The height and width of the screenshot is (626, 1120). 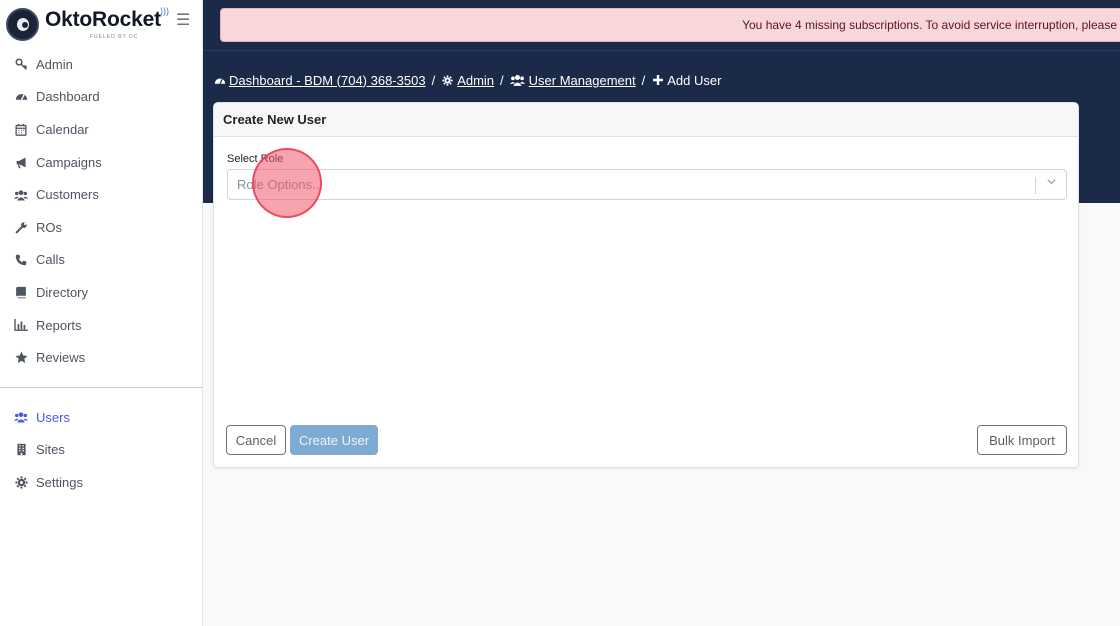 What do you see at coordinates (101, 417) in the screenshot?
I see `sidebar-item-users: Users` at bounding box center [101, 417].